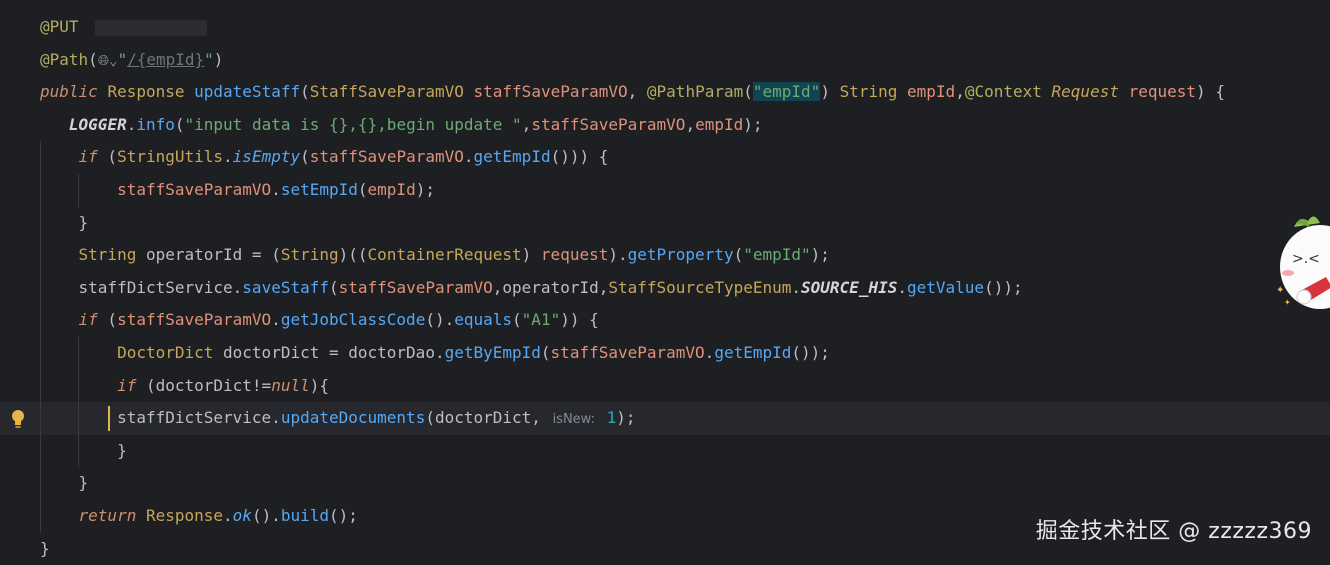  I want to click on code-token: getEmpId, so click(512, 157).